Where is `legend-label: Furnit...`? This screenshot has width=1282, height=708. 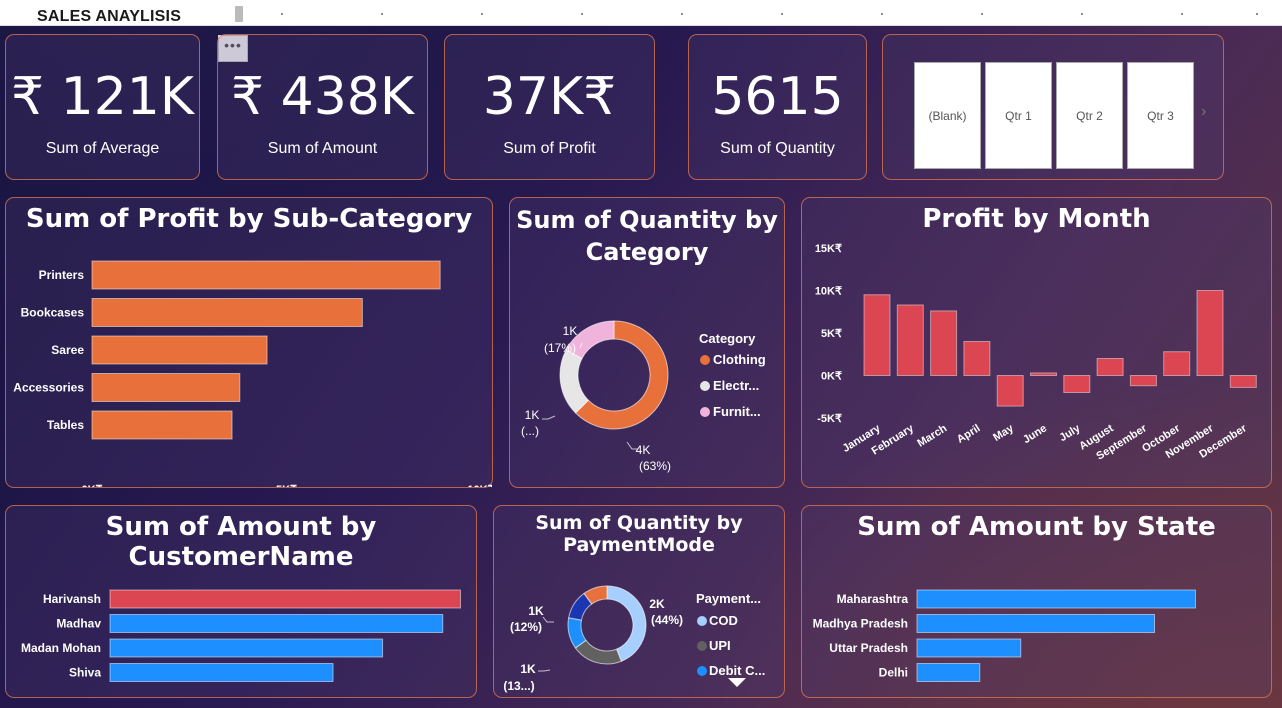 legend-label: Furnit... is located at coordinates (737, 411).